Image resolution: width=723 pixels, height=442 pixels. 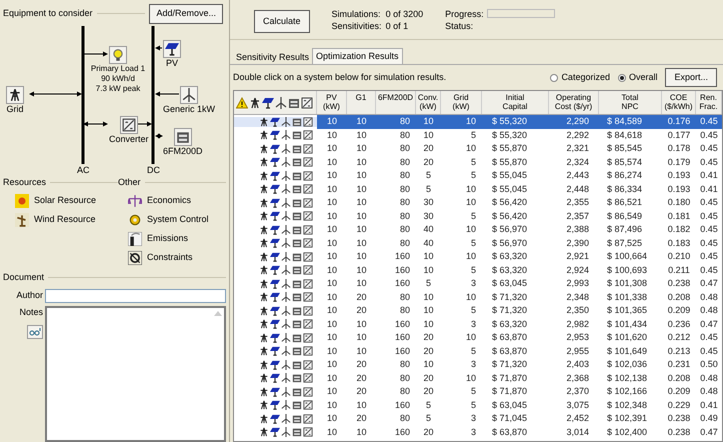 What do you see at coordinates (478, 216) in the screenshot?
I see `result-row: 10 10 80 30 5 $ 56,420 2,357 $ 86,549 0.181 0.45` at bounding box center [478, 216].